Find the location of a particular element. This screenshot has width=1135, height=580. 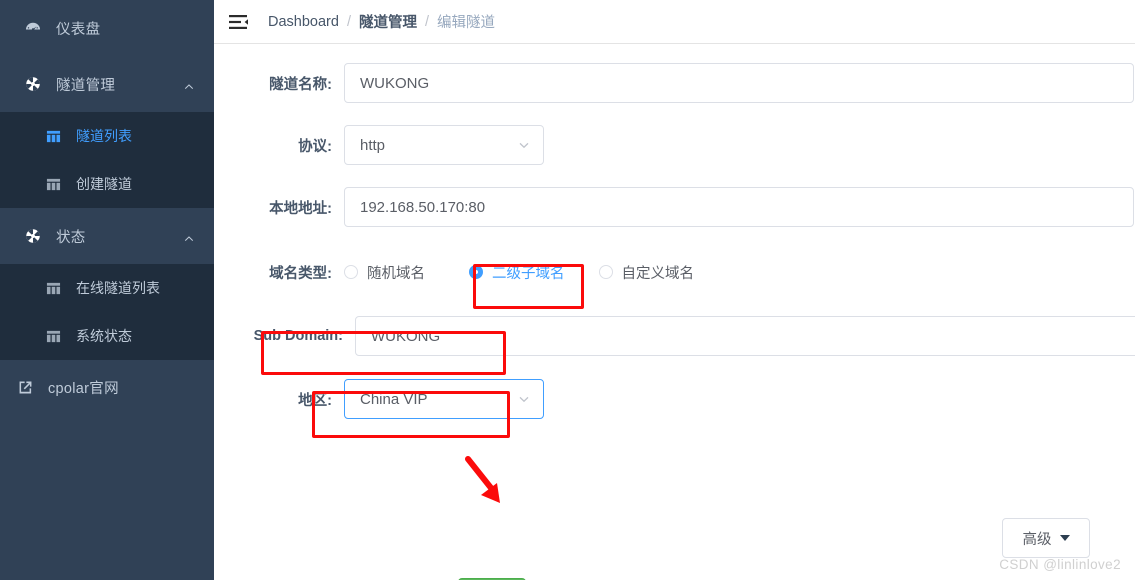

form-row-domain-type: 域名类型: 随机域名 二级子域名 自定义域名 is located at coordinates (674, 272).